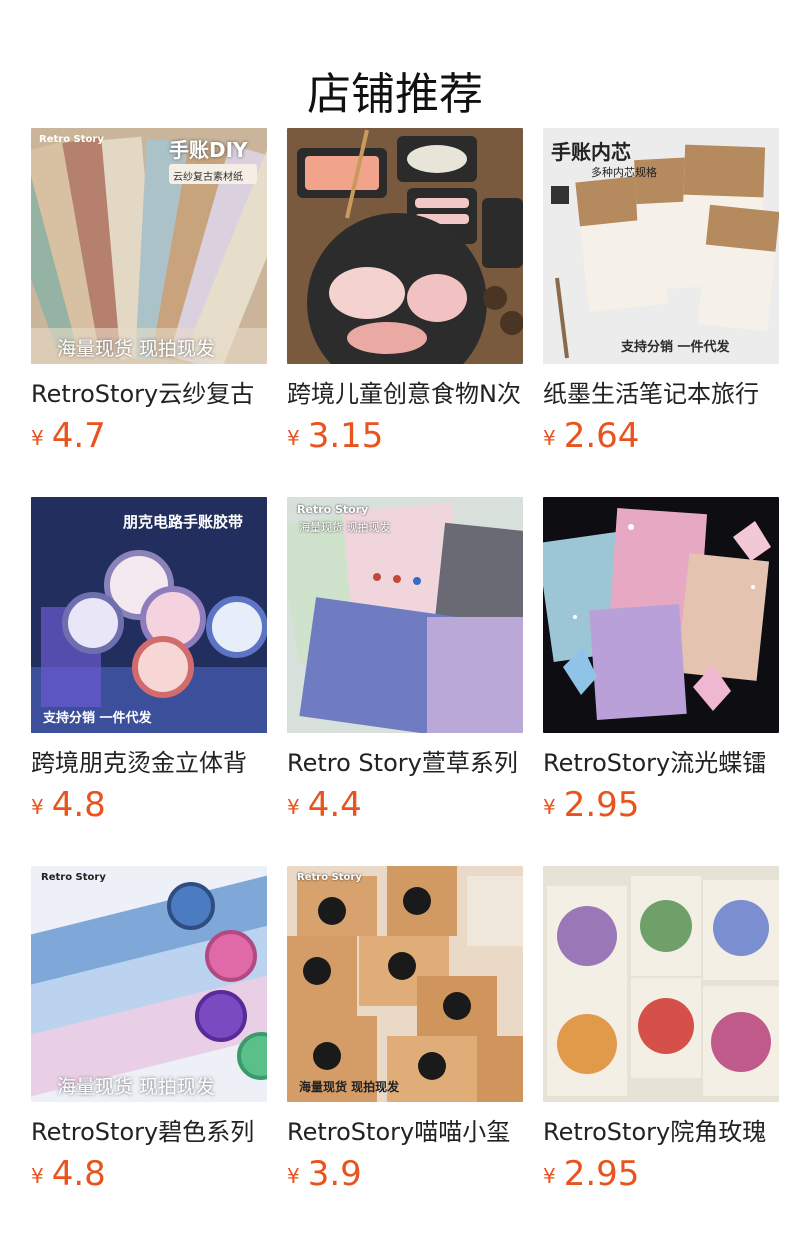  I want to click on product-image: 朋克电路手账胶带 支持分销 一件代发, so click(149, 615).